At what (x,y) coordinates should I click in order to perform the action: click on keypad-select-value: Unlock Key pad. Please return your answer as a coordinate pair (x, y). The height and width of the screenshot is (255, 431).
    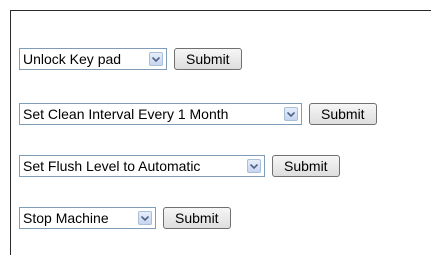
    Looking at the image, I should click on (72, 59).